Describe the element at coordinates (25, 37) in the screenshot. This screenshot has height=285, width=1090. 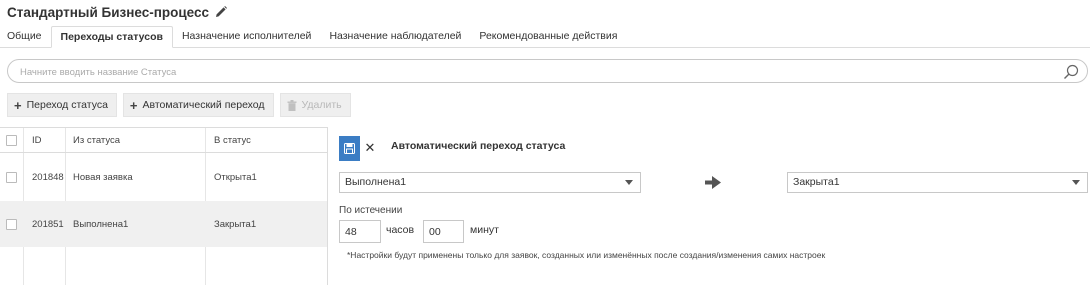
I see `tab-general: Общие` at that location.